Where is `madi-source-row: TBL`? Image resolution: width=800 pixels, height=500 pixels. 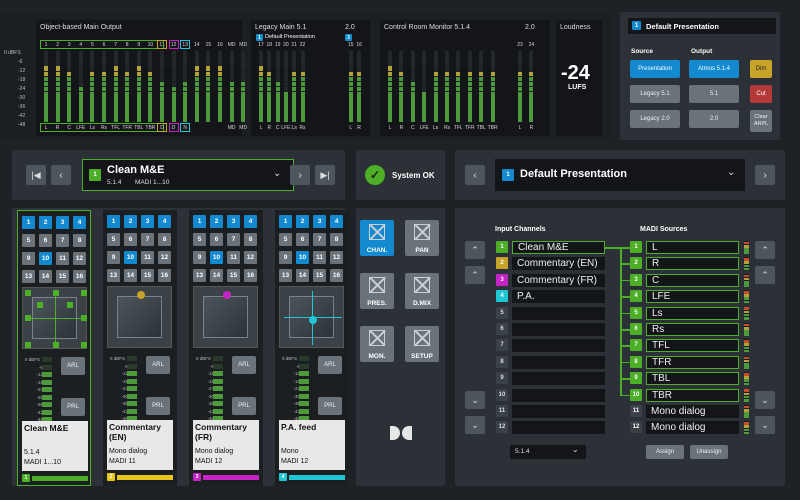 madi-source-row: TBL is located at coordinates (692, 379).